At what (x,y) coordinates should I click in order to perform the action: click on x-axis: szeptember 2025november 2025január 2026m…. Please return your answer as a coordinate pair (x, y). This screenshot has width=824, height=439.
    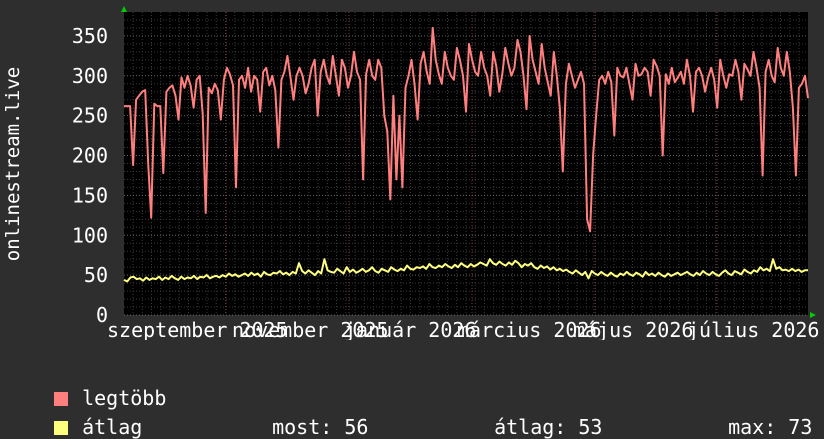
    Looking at the image, I should click on (463, 329).